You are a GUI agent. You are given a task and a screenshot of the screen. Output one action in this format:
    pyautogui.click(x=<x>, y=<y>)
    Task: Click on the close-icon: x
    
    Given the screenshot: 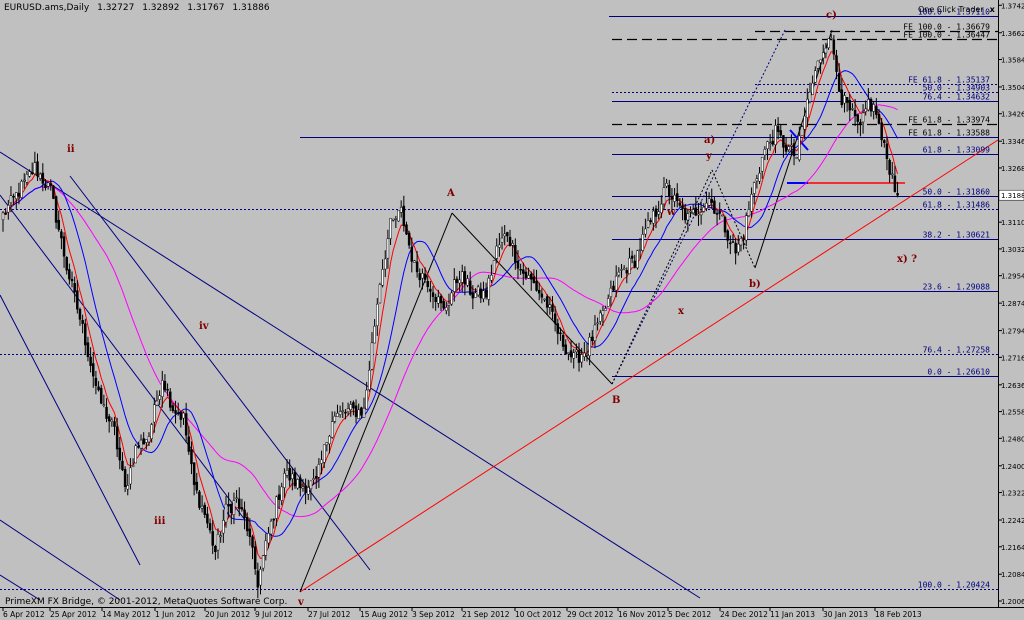 What is the action you would take?
    pyautogui.click(x=992, y=9)
    